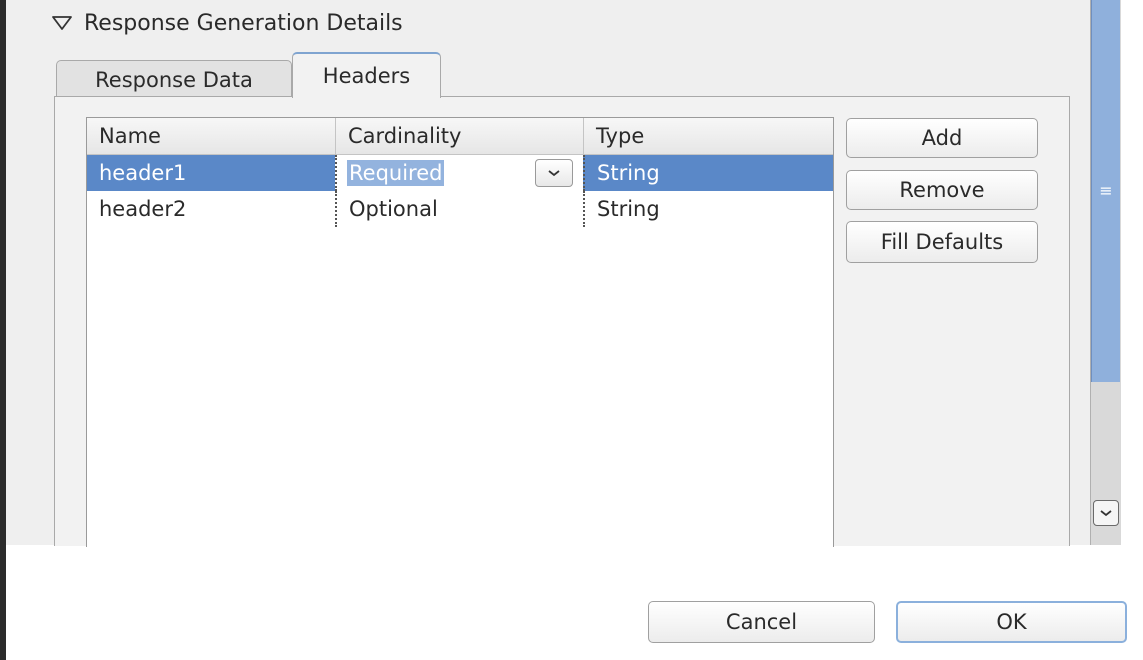 This screenshot has width=1143, height=660. Describe the element at coordinates (706, 136) in the screenshot. I see `column-header-type: Type` at that location.